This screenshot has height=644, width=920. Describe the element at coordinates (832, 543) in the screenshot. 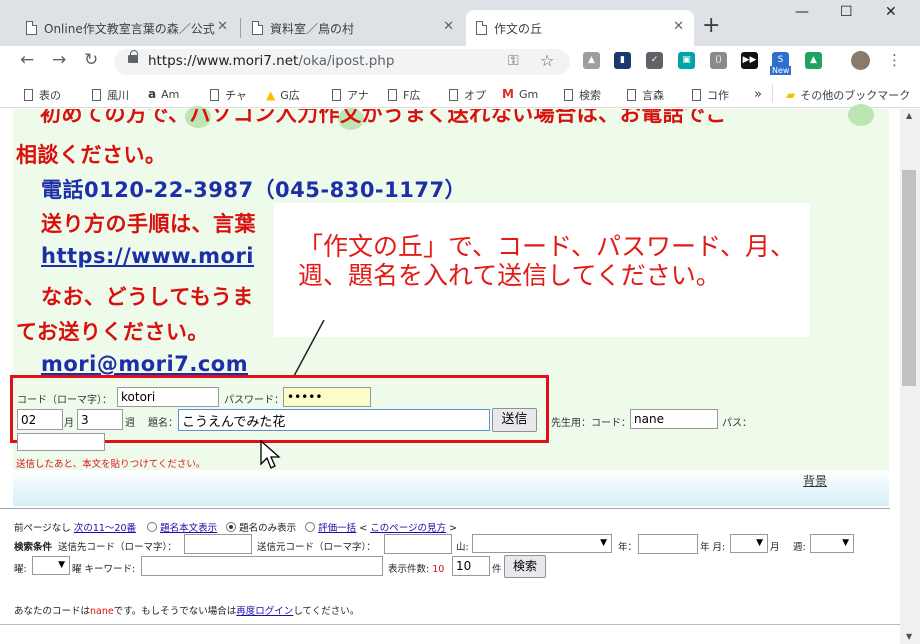

I see `week-select: ▼` at that location.